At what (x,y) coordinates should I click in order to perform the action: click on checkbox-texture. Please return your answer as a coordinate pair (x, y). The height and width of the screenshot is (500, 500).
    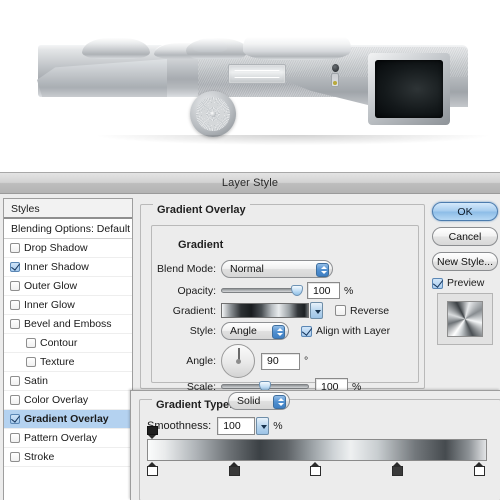
    Looking at the image, I should click on (31, 362).